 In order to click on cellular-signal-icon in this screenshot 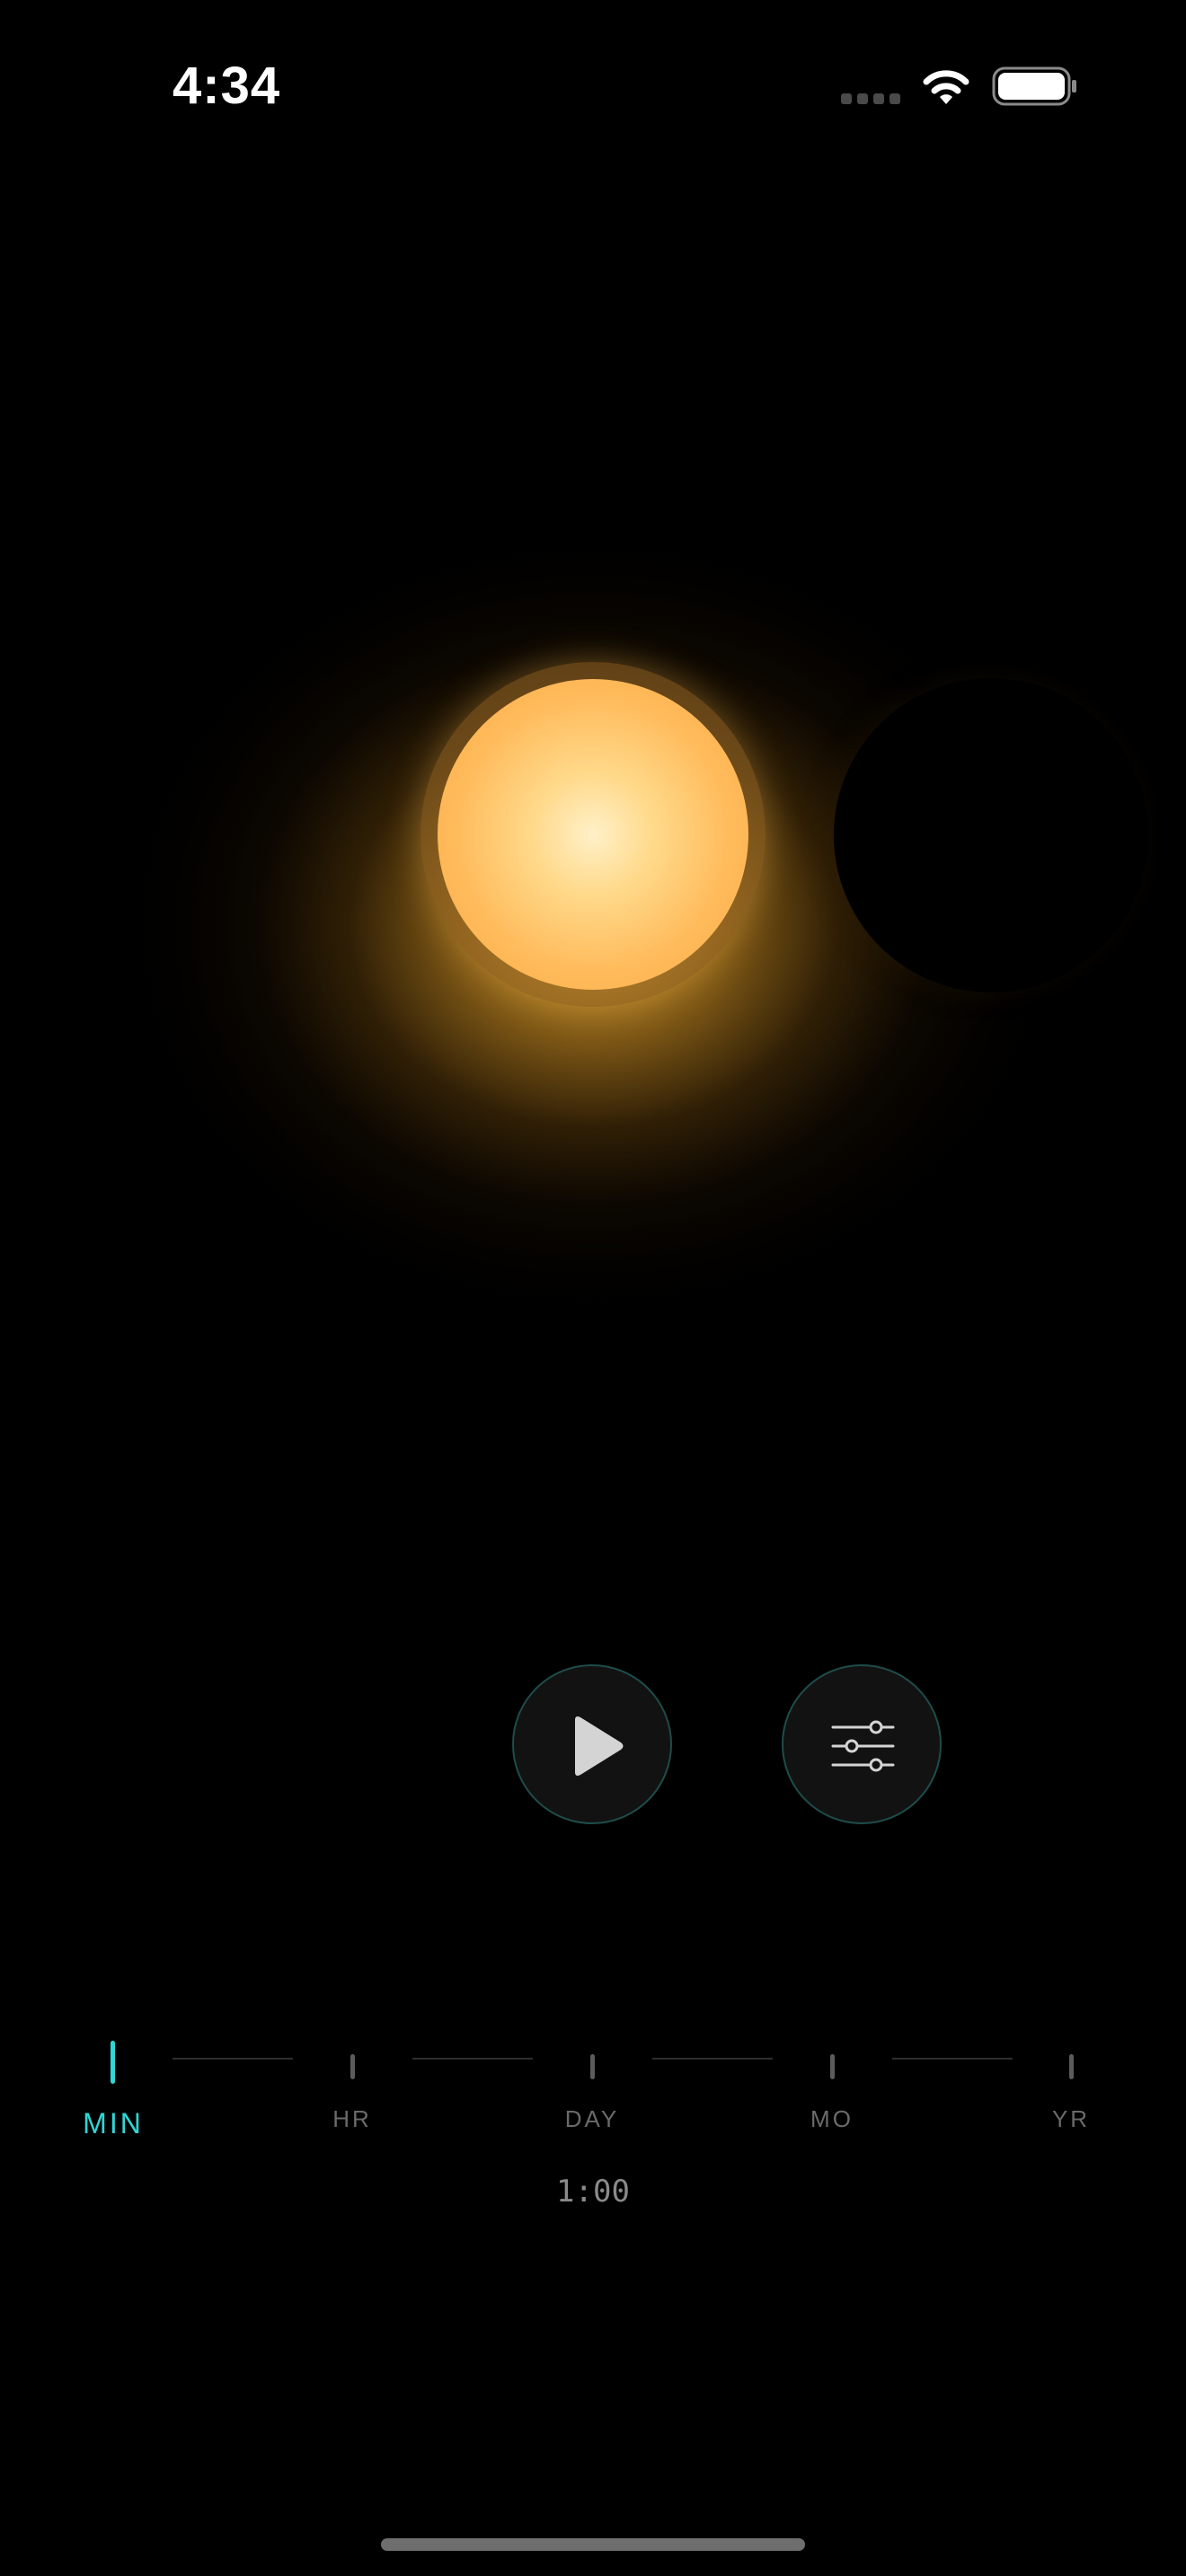, I will do `click(871, 99)`.